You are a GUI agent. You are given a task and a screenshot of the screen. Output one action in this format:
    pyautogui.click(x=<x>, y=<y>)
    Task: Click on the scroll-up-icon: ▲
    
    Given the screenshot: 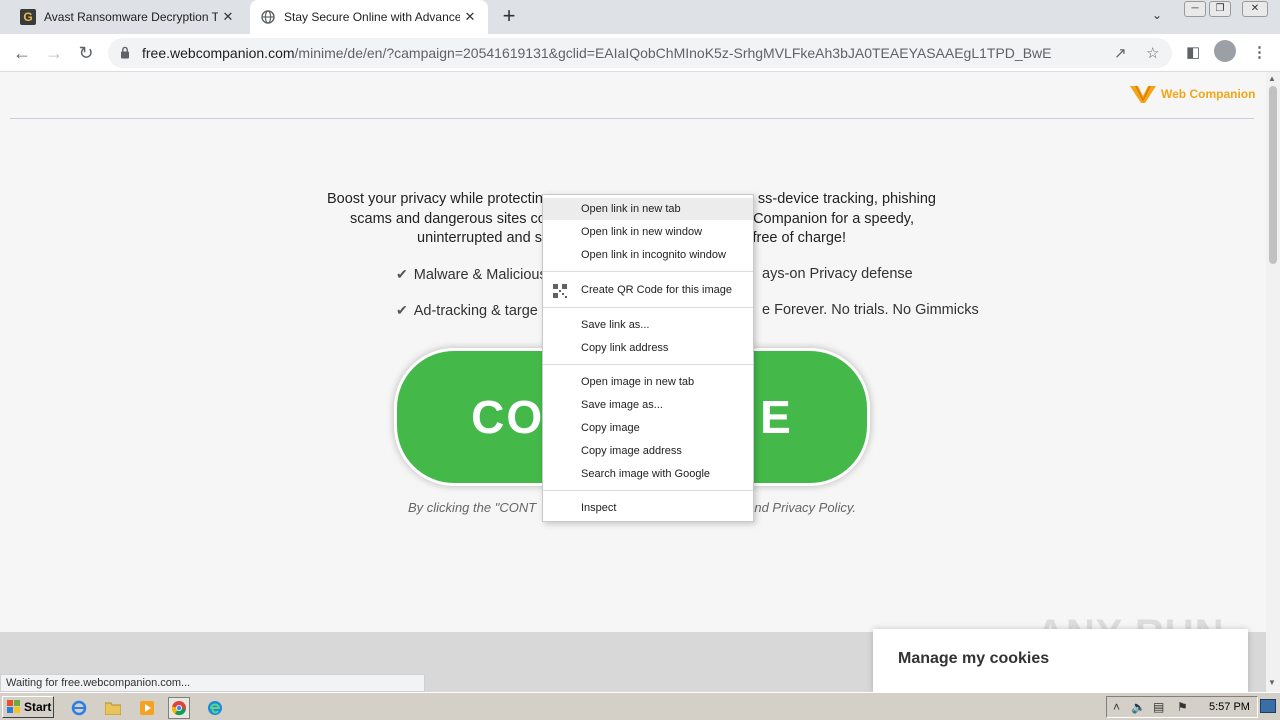 What is the action you would take?
    pyautogui.click(x=1272, y=78)
    